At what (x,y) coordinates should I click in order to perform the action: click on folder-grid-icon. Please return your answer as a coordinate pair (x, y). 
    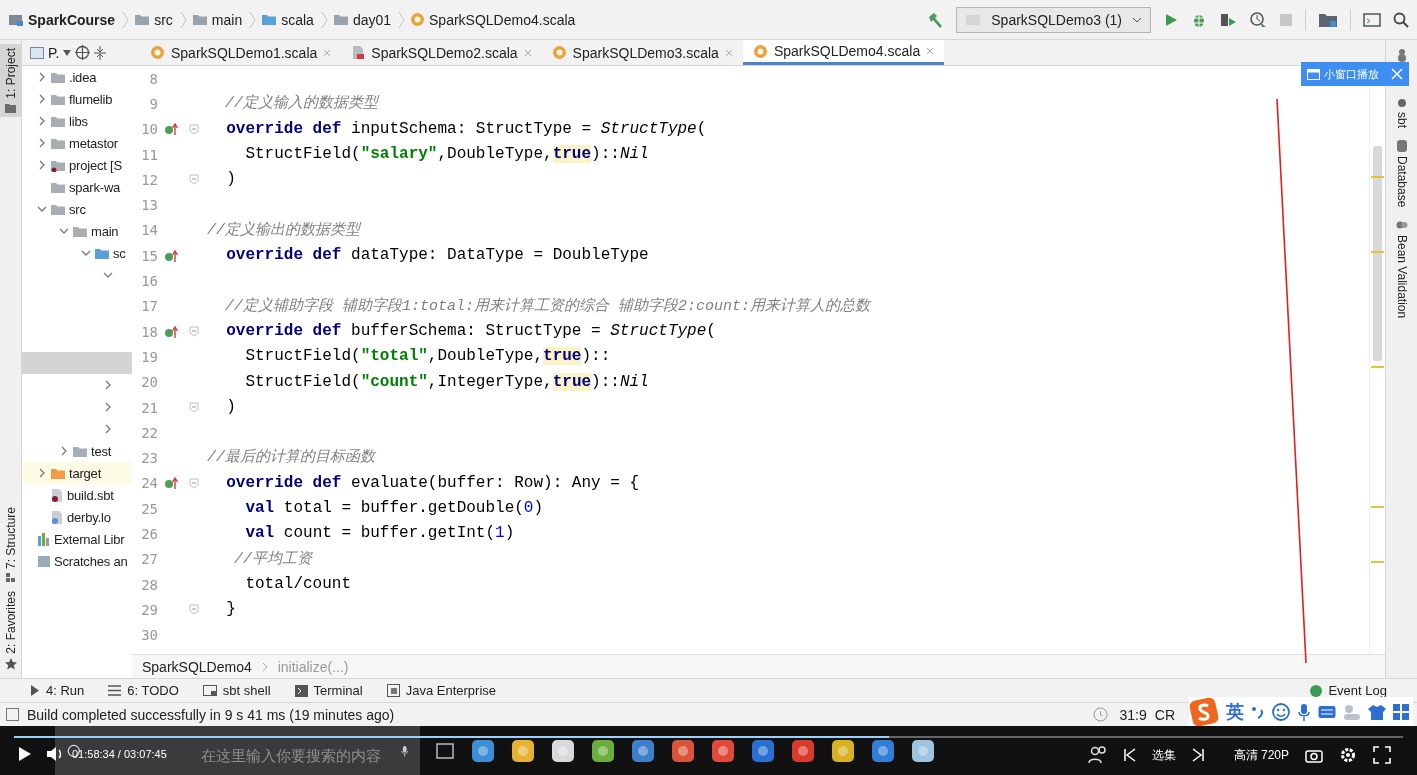
    Looking at the image, I should click on (1328, 19).